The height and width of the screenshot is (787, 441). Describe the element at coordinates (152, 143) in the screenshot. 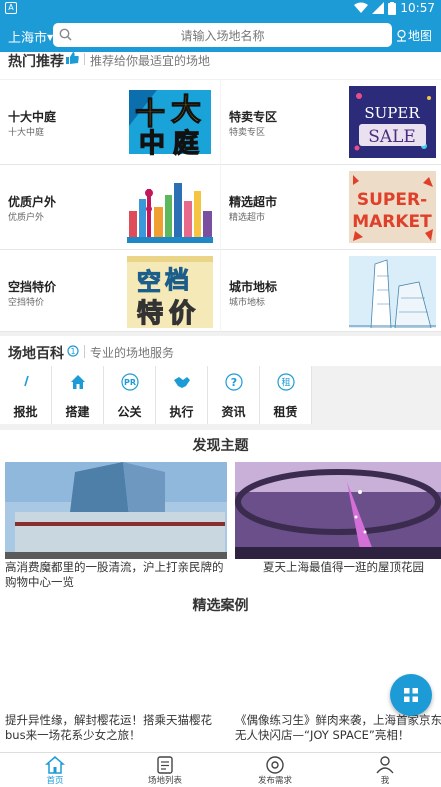

I see `svg-text: 中` at that location.